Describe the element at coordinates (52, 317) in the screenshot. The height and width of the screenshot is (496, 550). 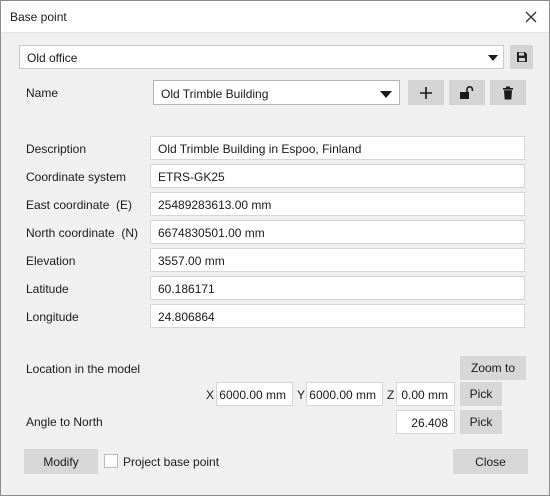
I see `longitude-label: Longitude` at that location.